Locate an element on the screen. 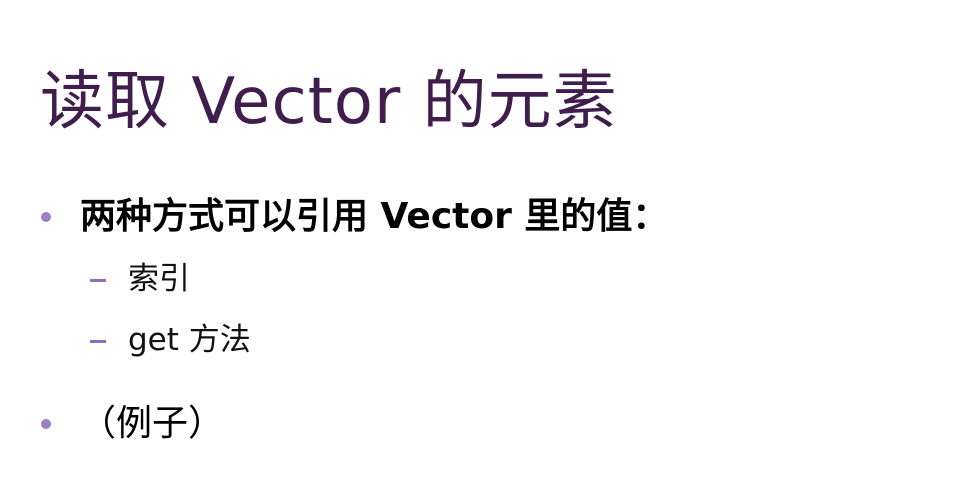 The image size is (980, 500). sub-bullet-text: get 方法 is located at coordinates (189, 340).